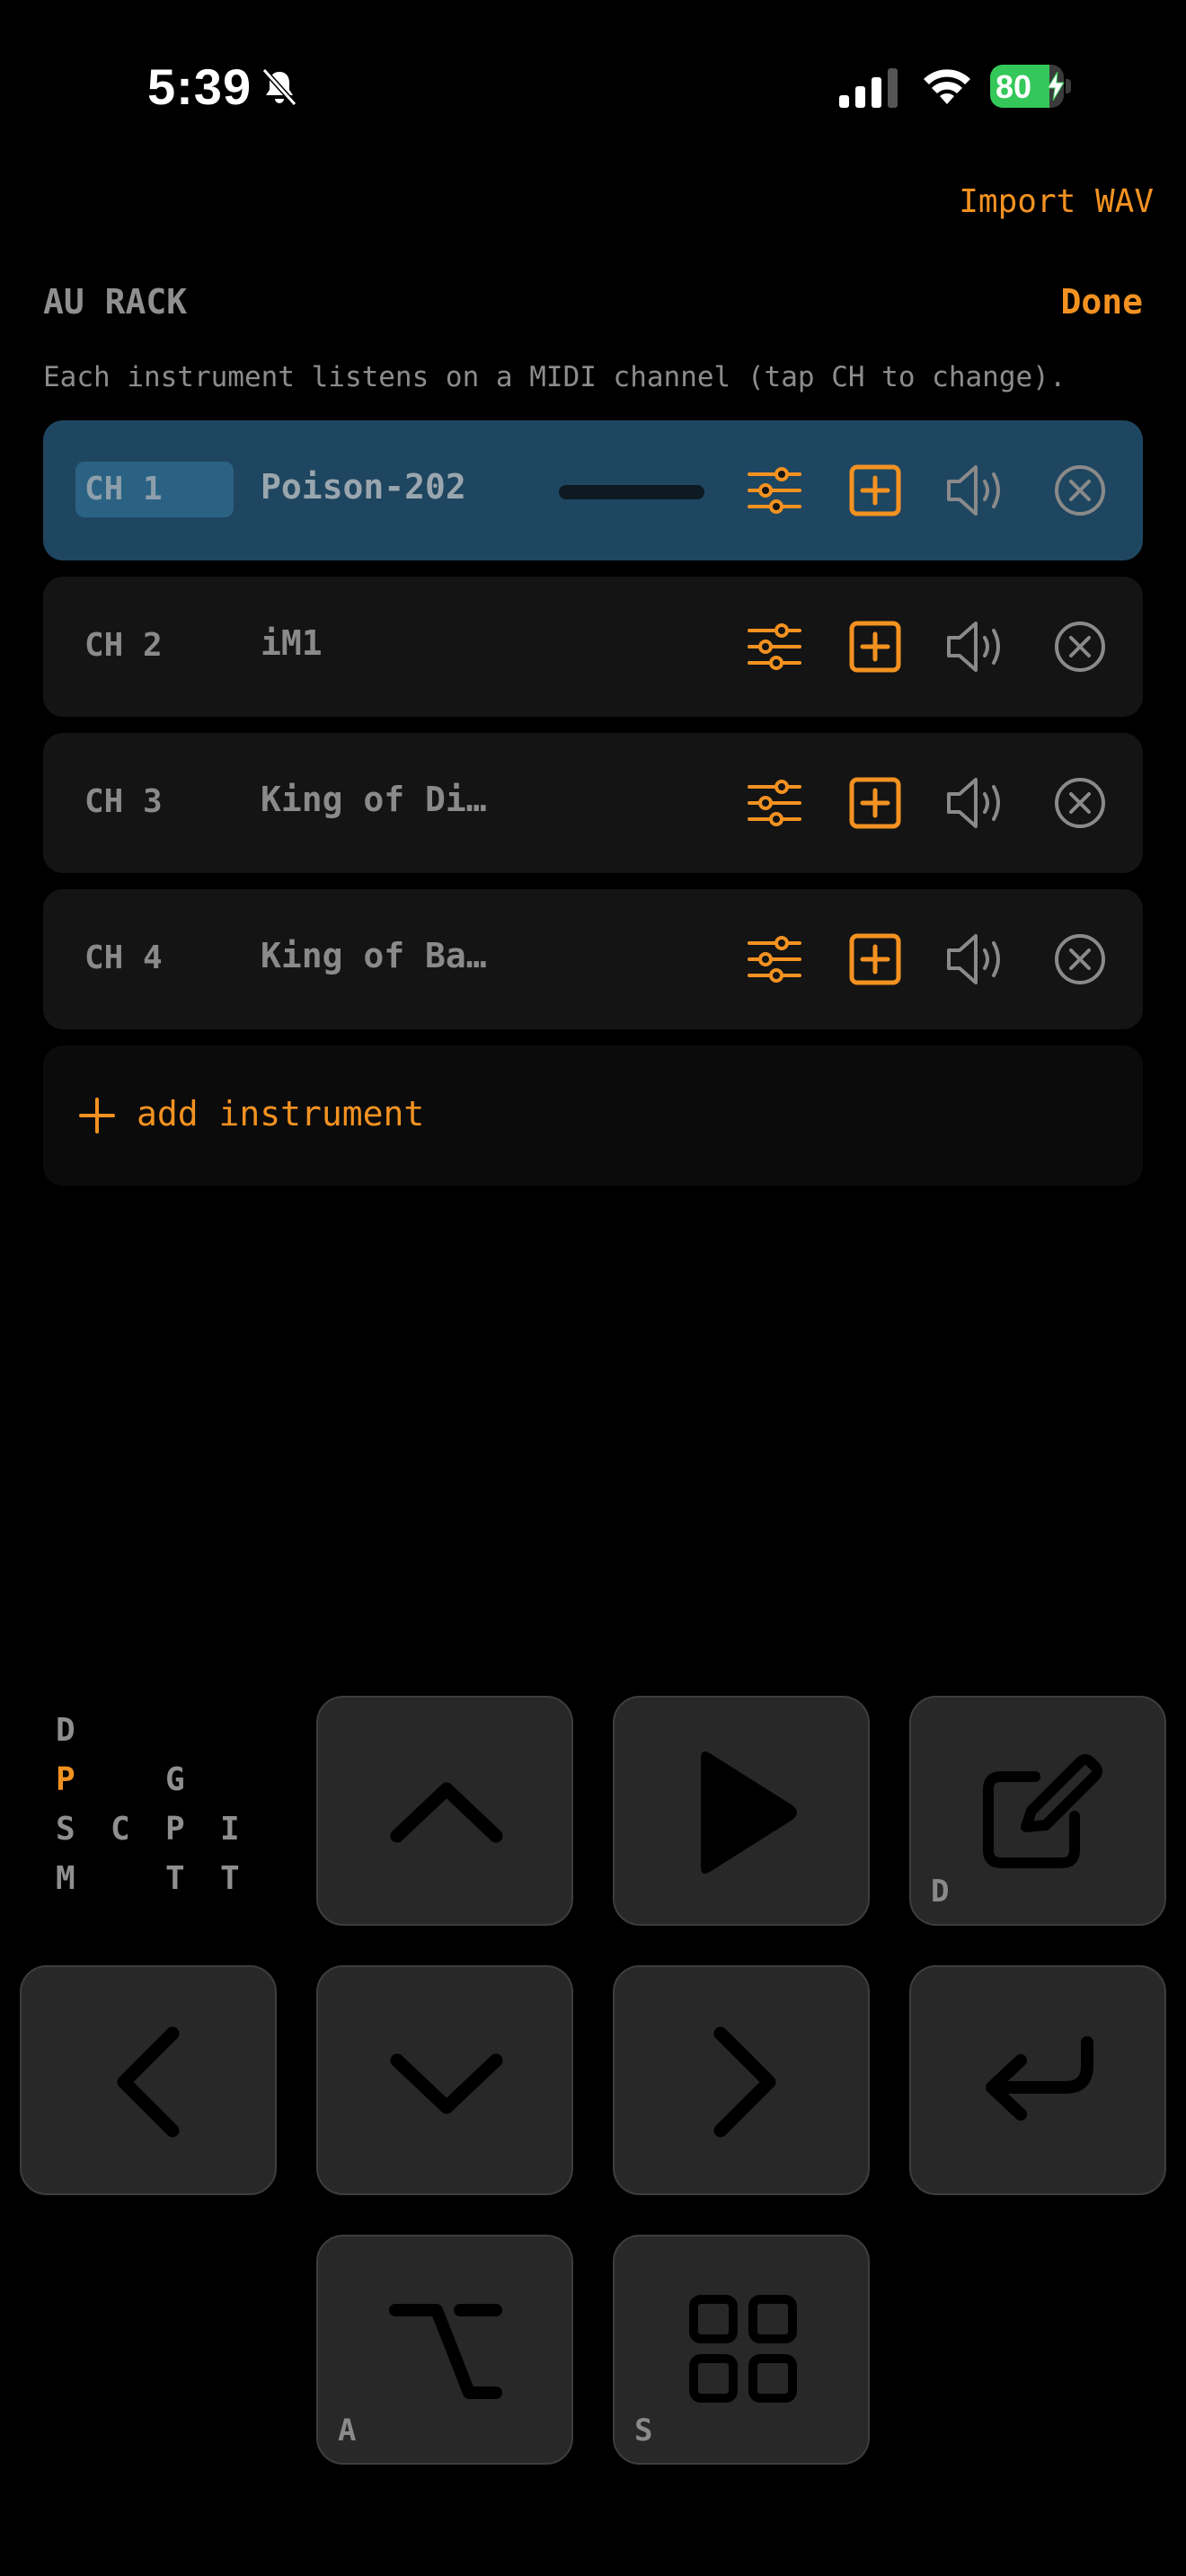 Image resolution: width=1186 pixels, height=2576 pixels. I want to click on mode-letter: C, so click(120, 1829).